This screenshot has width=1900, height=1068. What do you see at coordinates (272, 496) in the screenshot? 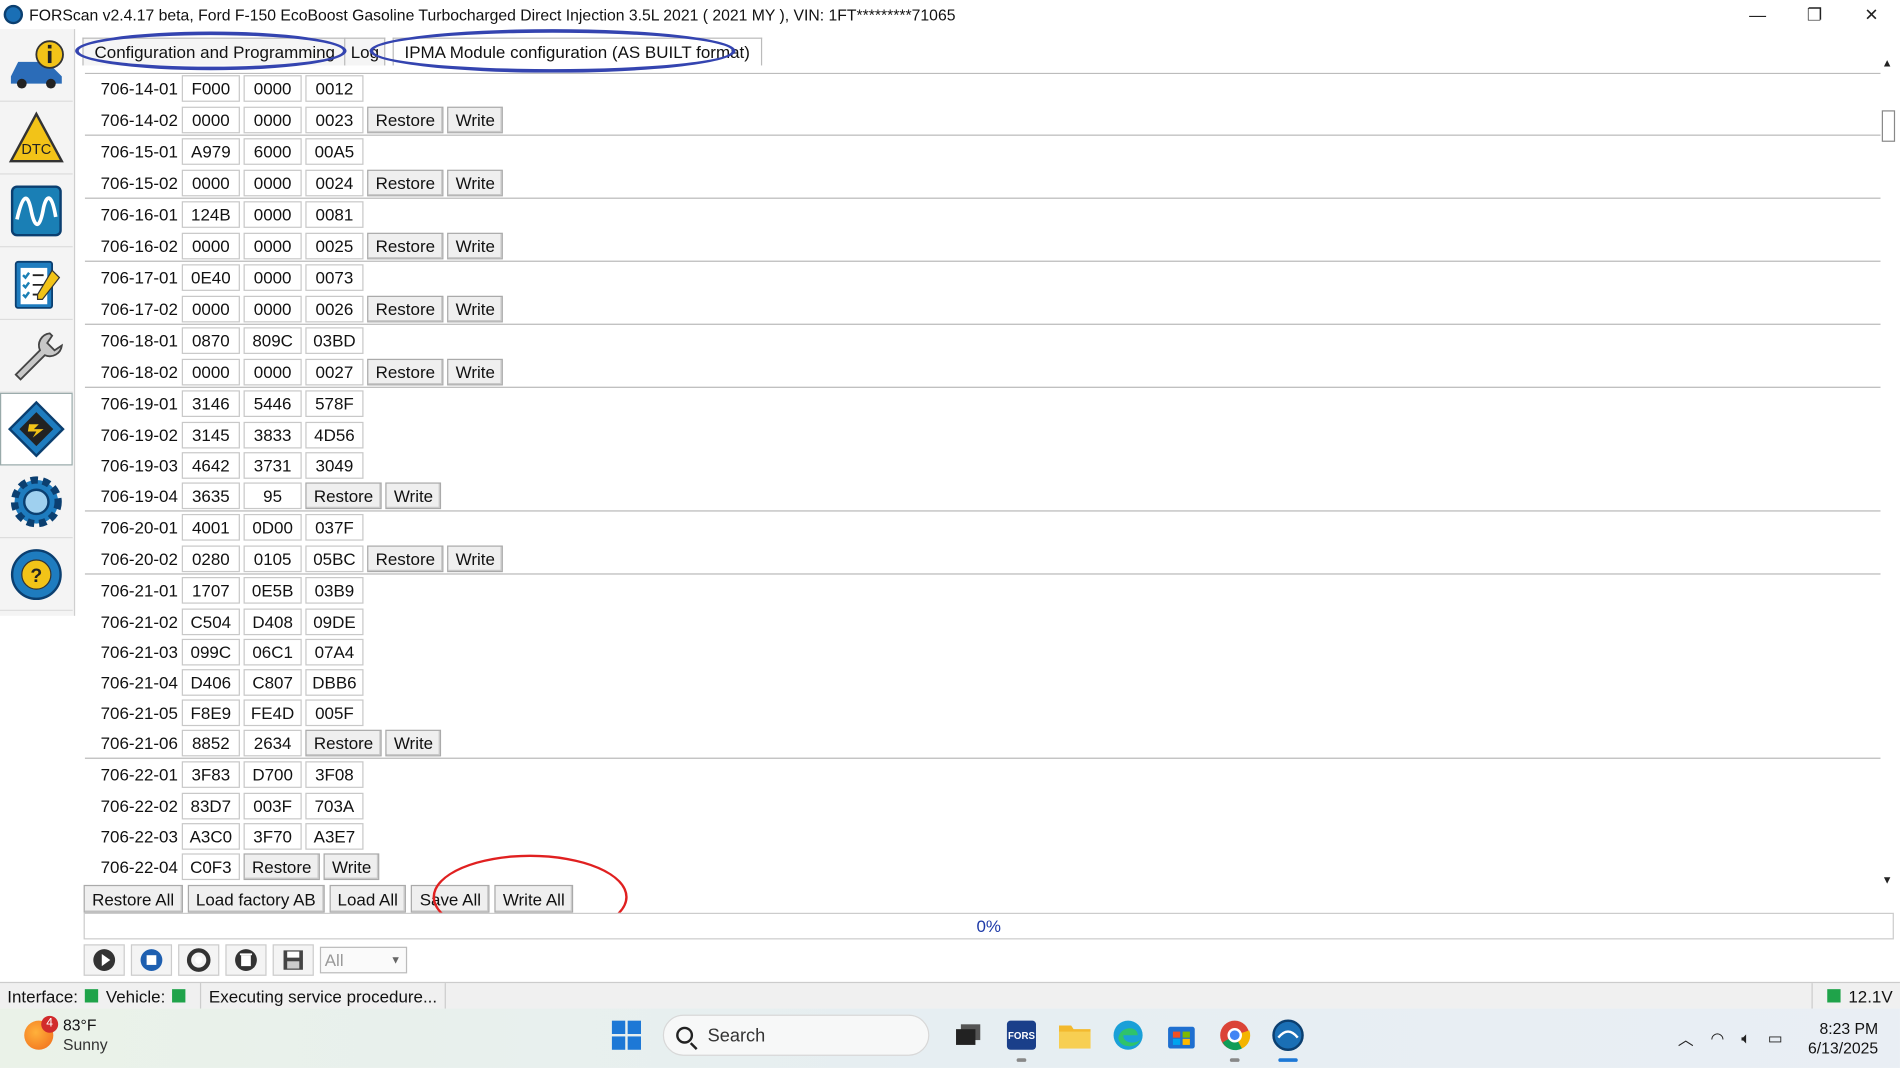
I see `hex-value-cell: 95` at bounding box center [272, 496].